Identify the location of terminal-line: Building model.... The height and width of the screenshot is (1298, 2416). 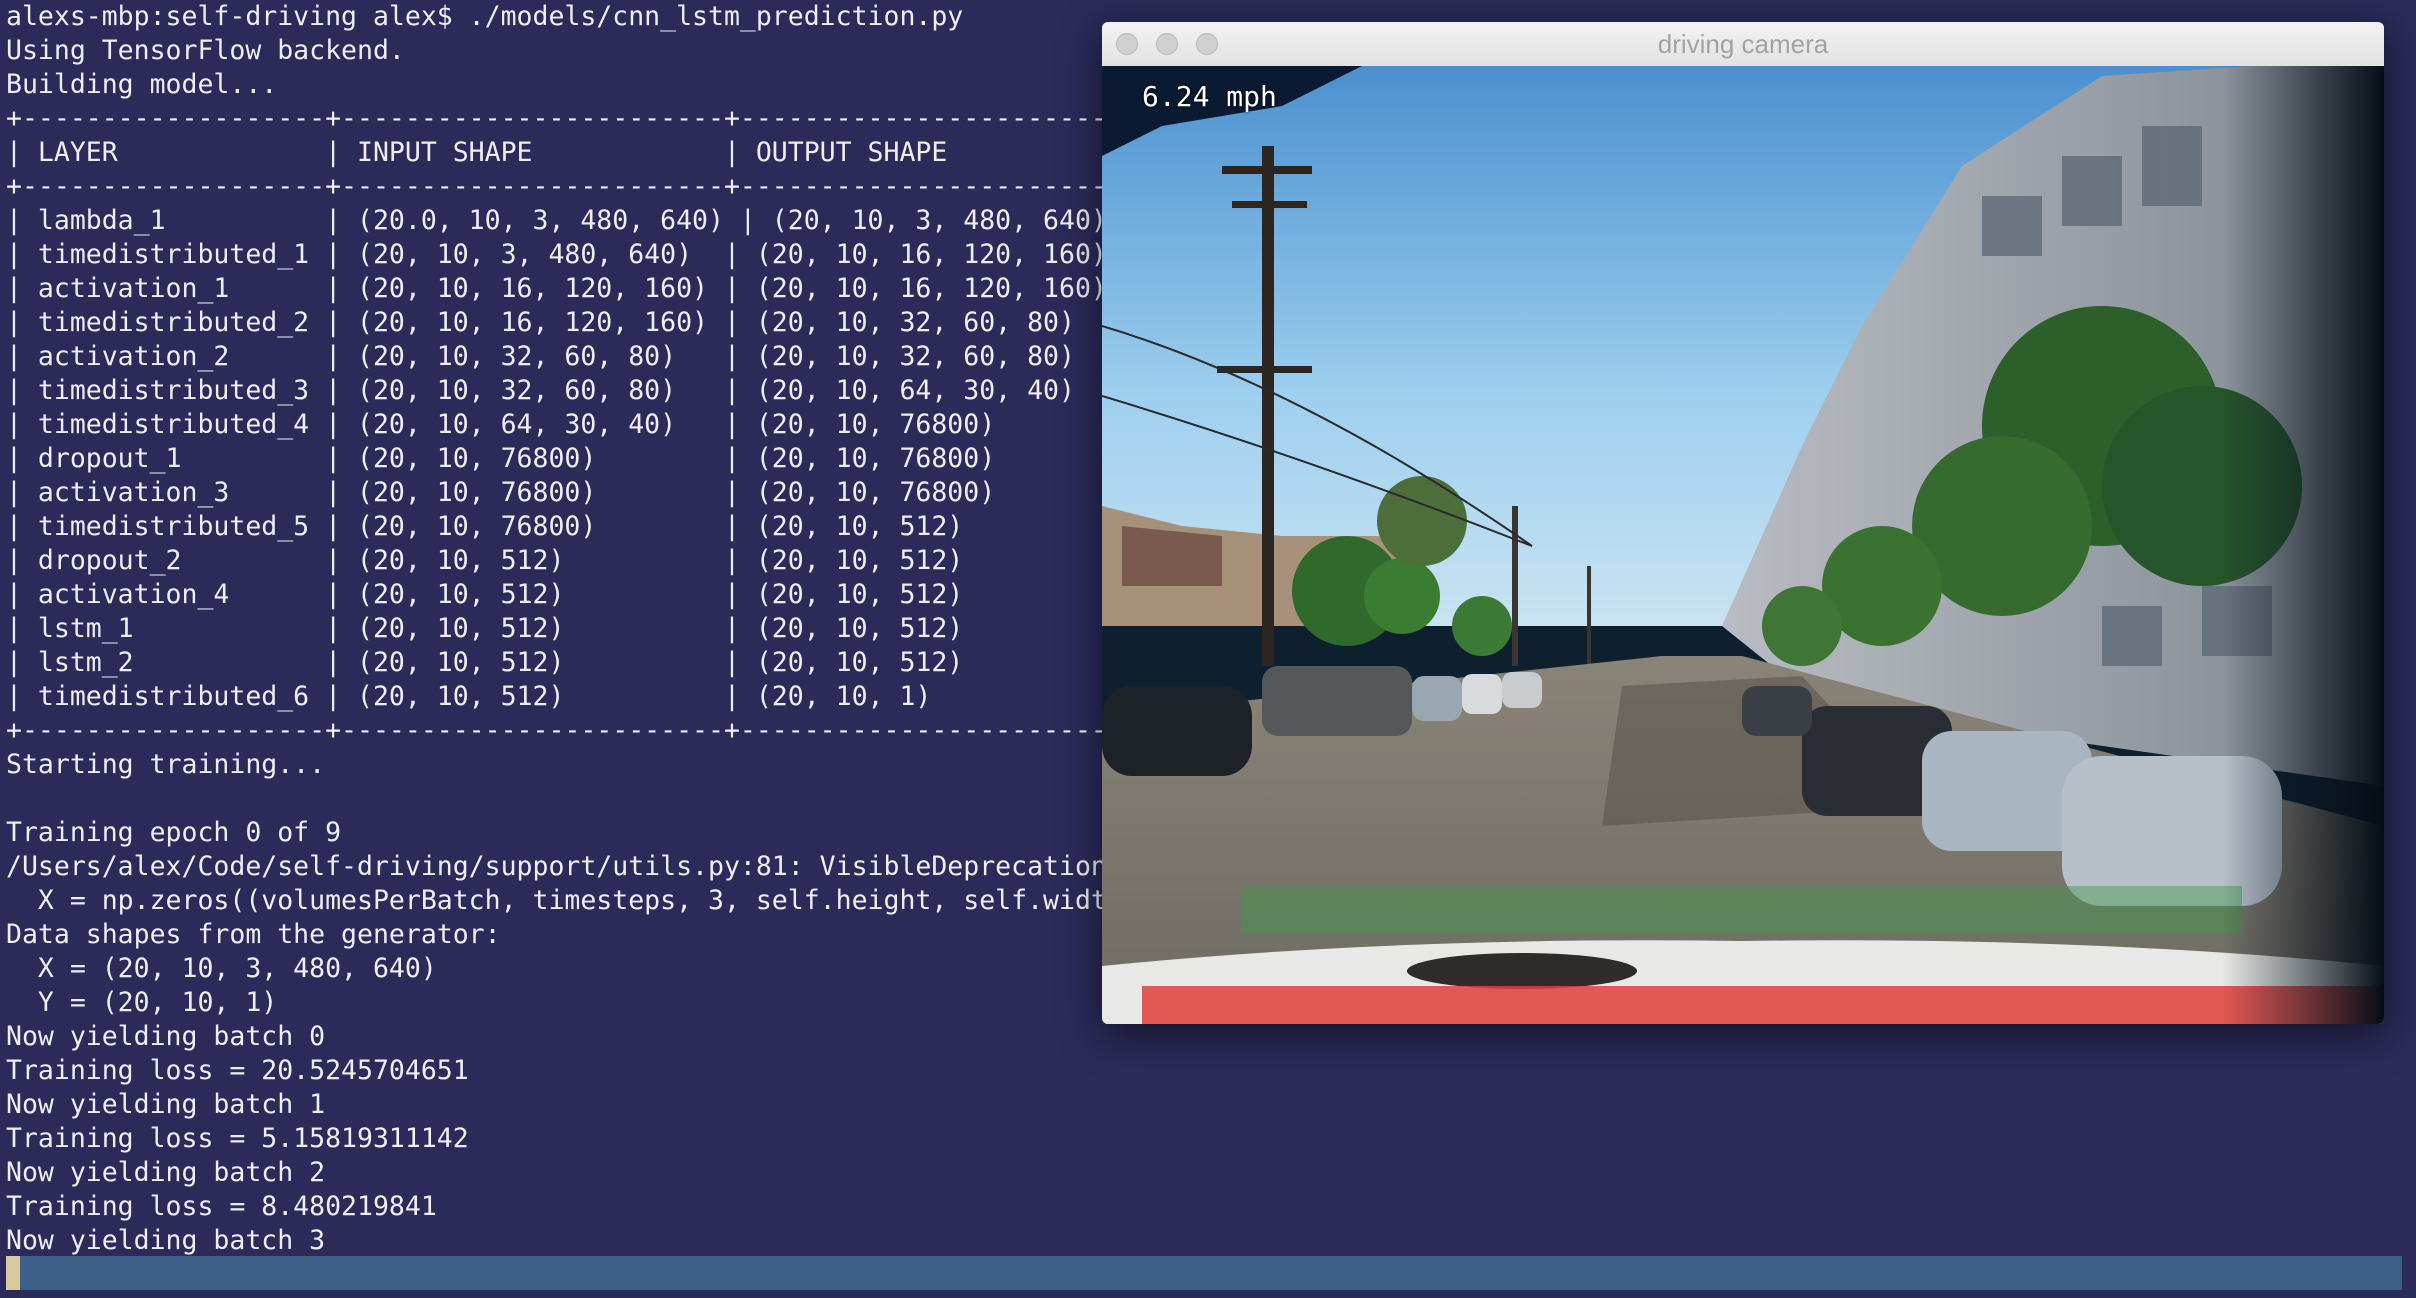
(142, 84).